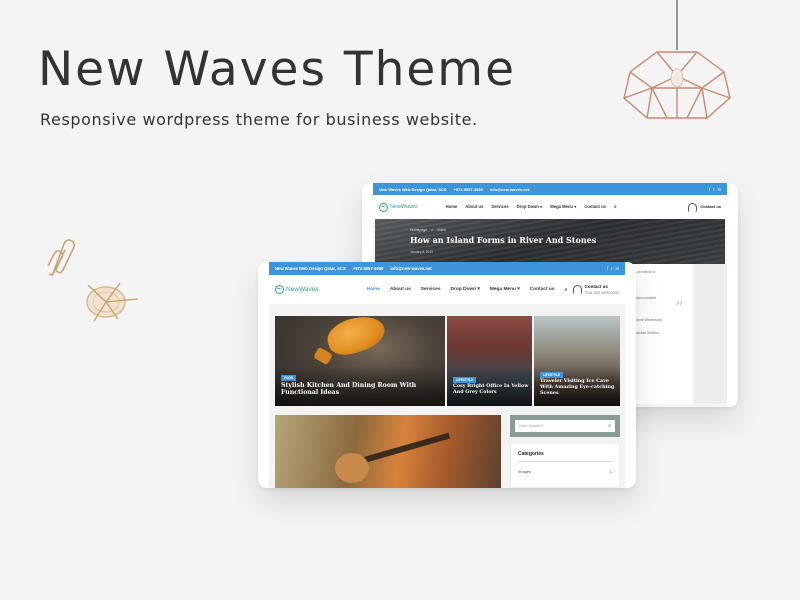 The width and height of the screenshot is (800, 600). I want to click on pendant-lamp-icon, so click(677, 59).